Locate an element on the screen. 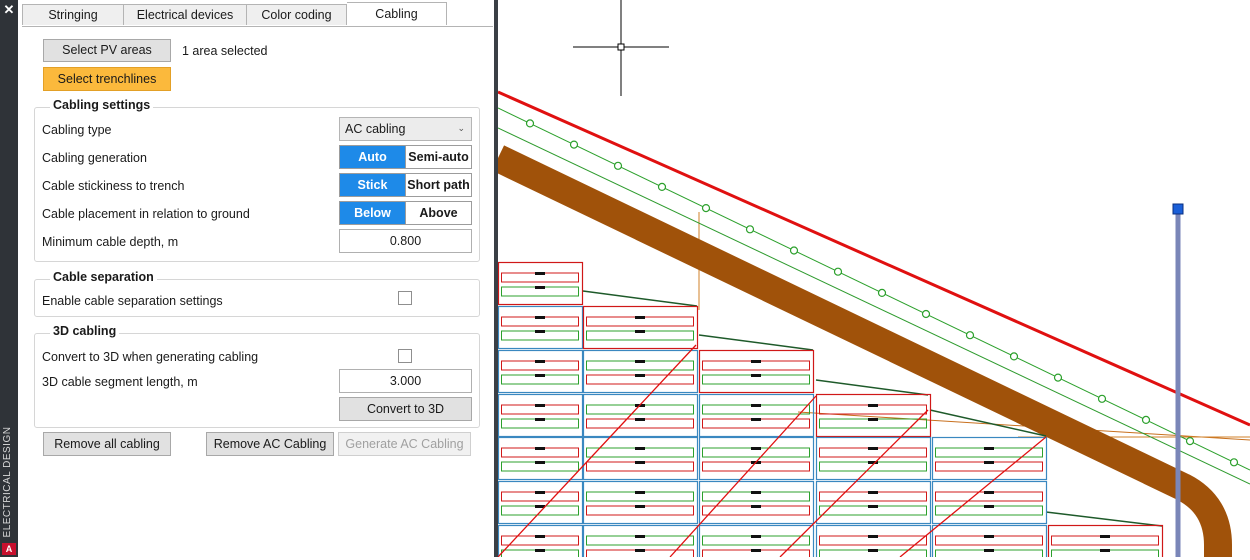 The image size is (1250, 560). convert-3d-label: Convert to 3D when generating cabling is located at coordinates (150, 357).